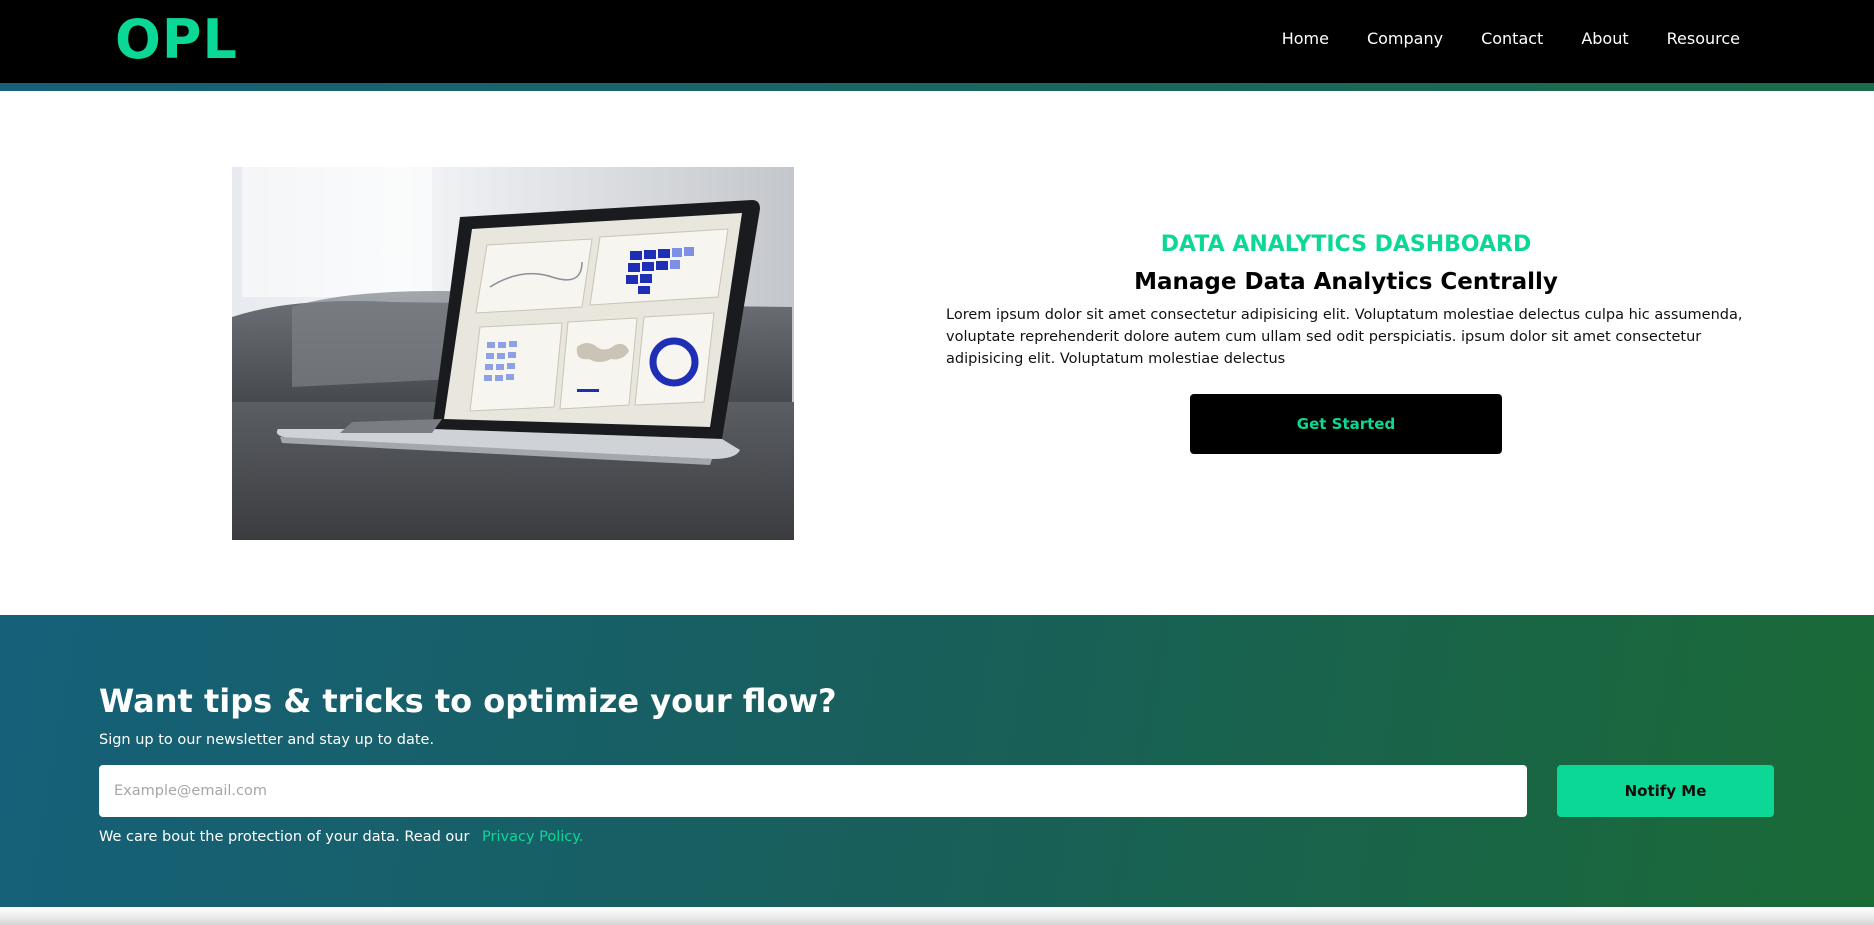 The width and height of the screenshot is (1874, 925). What do you see at coordinates (1604, 39) in the screenshot?
I see `nav-about: About` at bounding box center [1604, 39].